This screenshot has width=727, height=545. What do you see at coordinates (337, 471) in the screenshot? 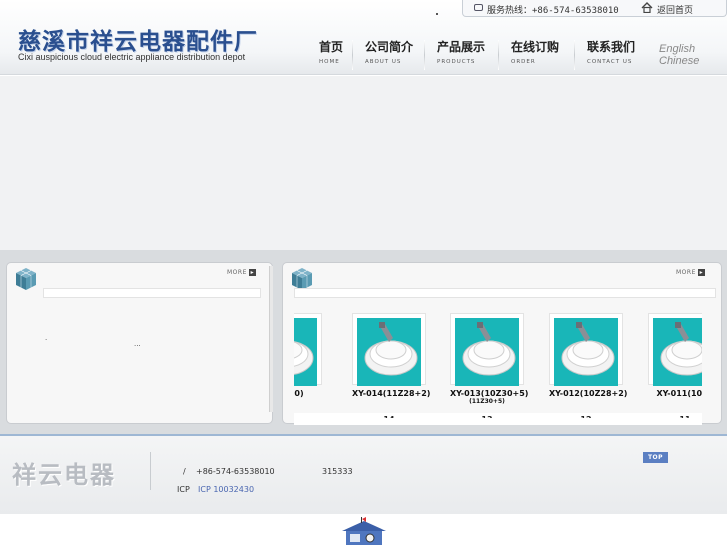
I see `footer-postcode: 315333` at bounding box center [337, 471].